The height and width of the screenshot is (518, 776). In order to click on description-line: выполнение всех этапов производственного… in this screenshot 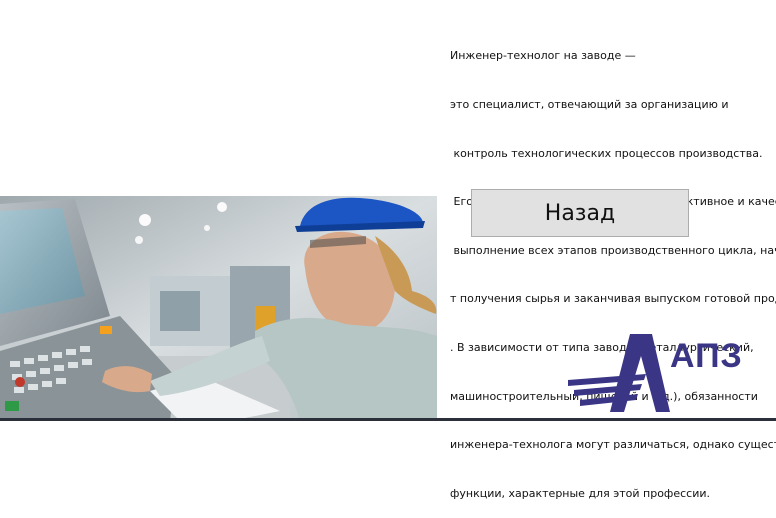, I will do `click(613, 250)`.